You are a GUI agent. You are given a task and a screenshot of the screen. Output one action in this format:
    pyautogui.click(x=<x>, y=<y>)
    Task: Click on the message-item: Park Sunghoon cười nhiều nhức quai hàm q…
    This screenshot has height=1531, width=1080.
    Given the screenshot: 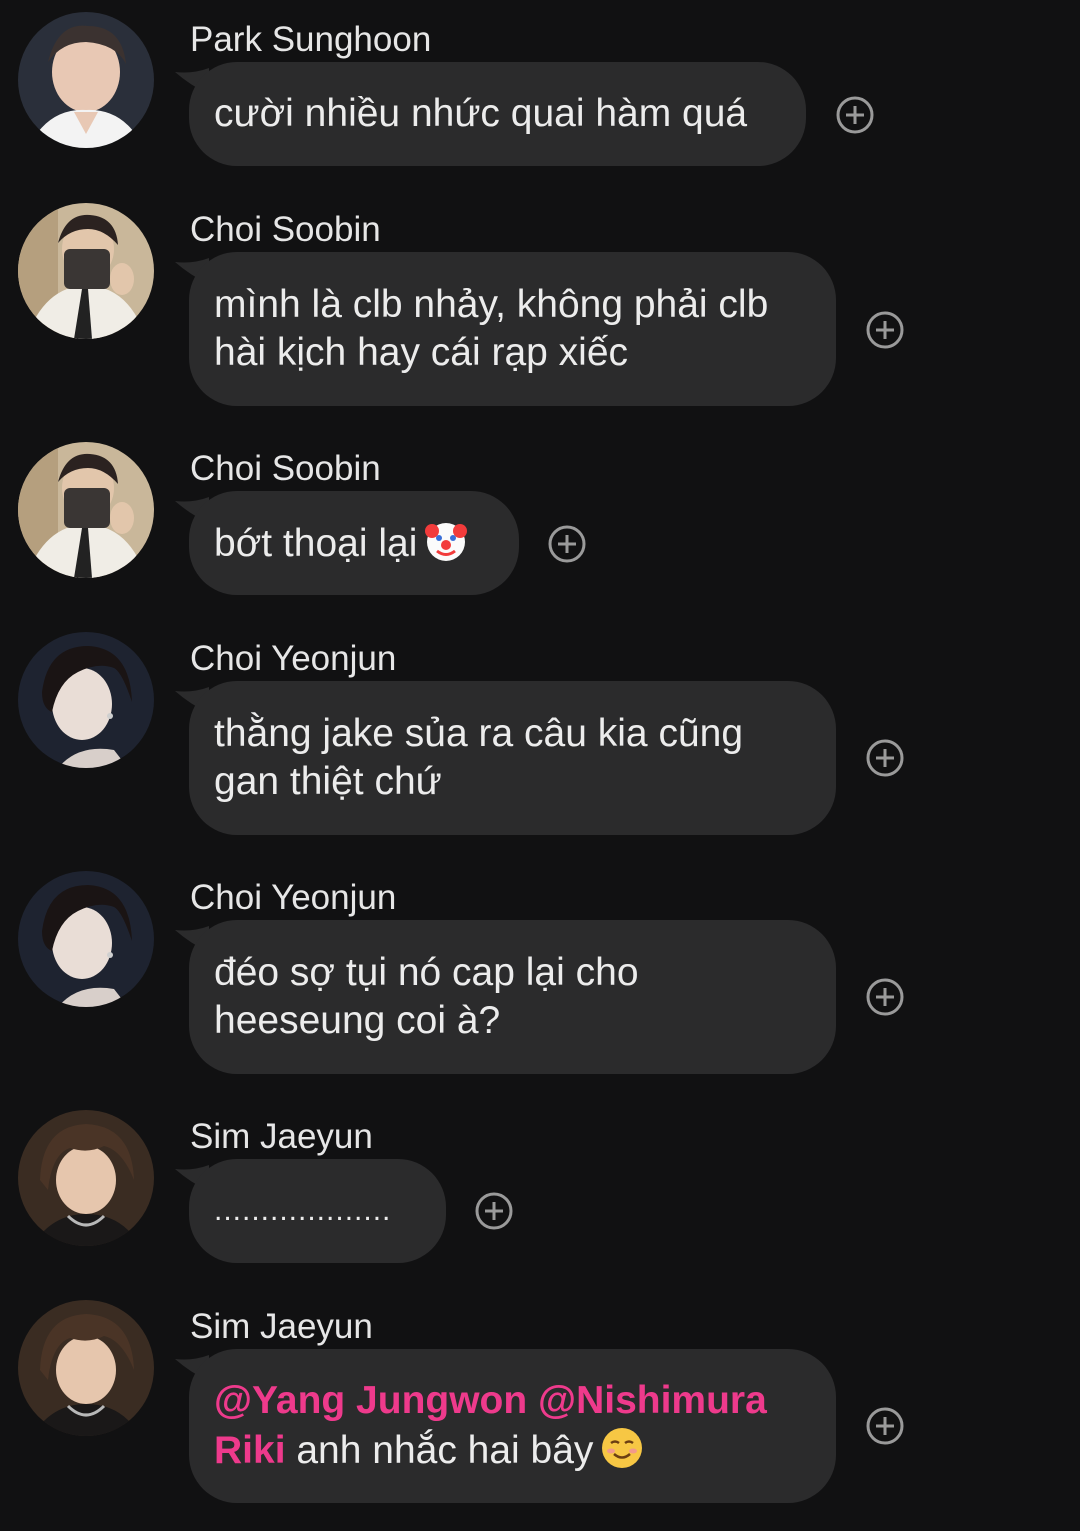 What is the action you would take?
    pyautogui.click(x=540, y=91)
    